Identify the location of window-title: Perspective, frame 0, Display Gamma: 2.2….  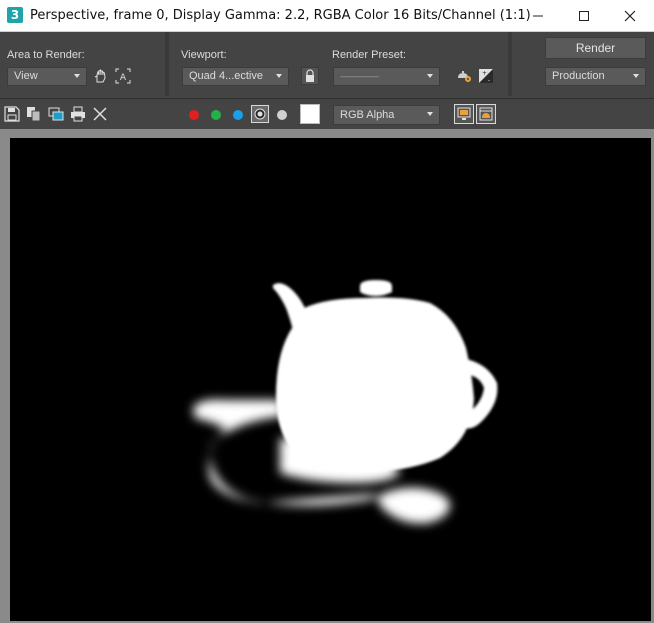
(280, 15).